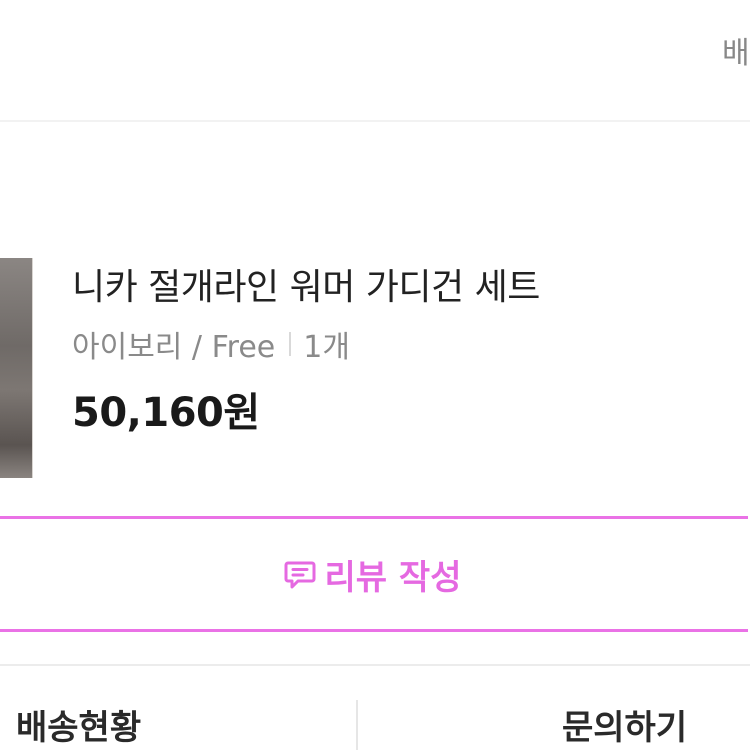 Image resolution: width=750 pixels, height=750 pixels. Describe the element at coordinates (78, 724) in the screenshot. I see `delivery-status-button: 배송현황` at that location.